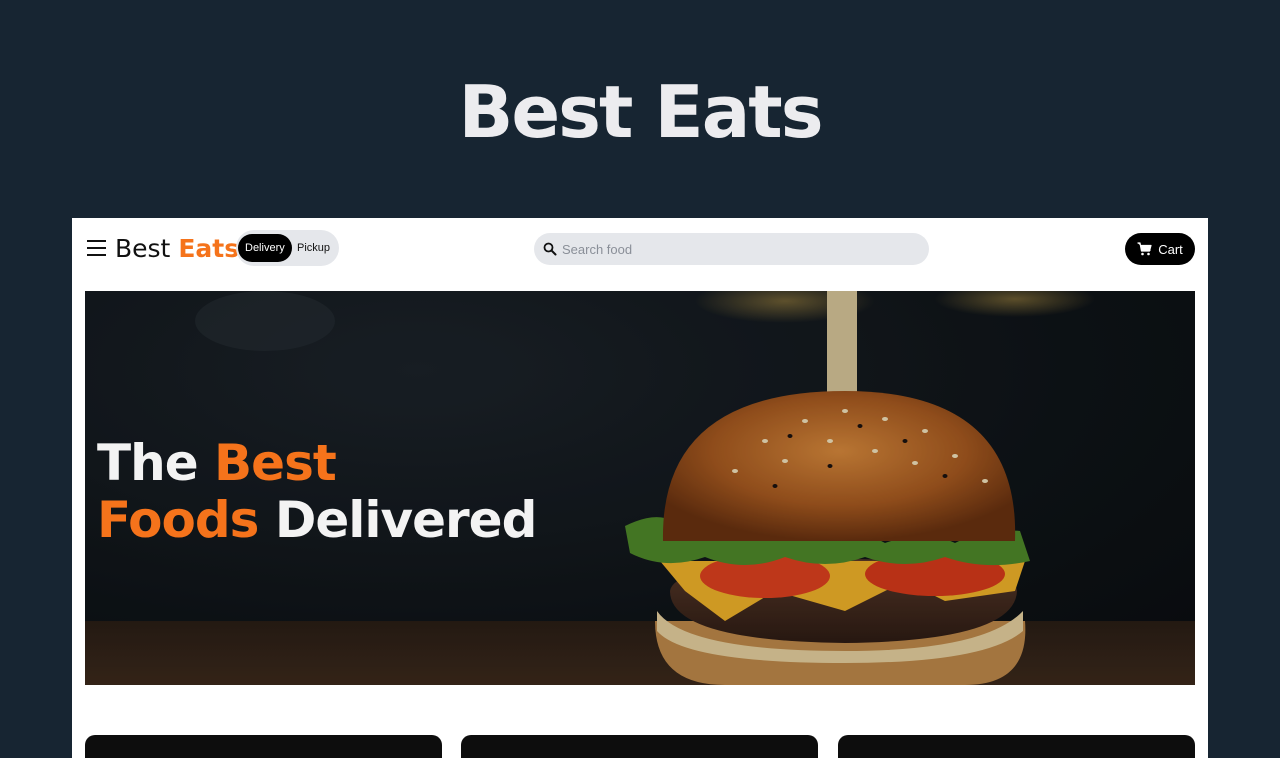  What do you see at coordinates (406, 520) in the screenshot?
I see `hero-line2-main: Delivered` at bounding box center [406, 520].